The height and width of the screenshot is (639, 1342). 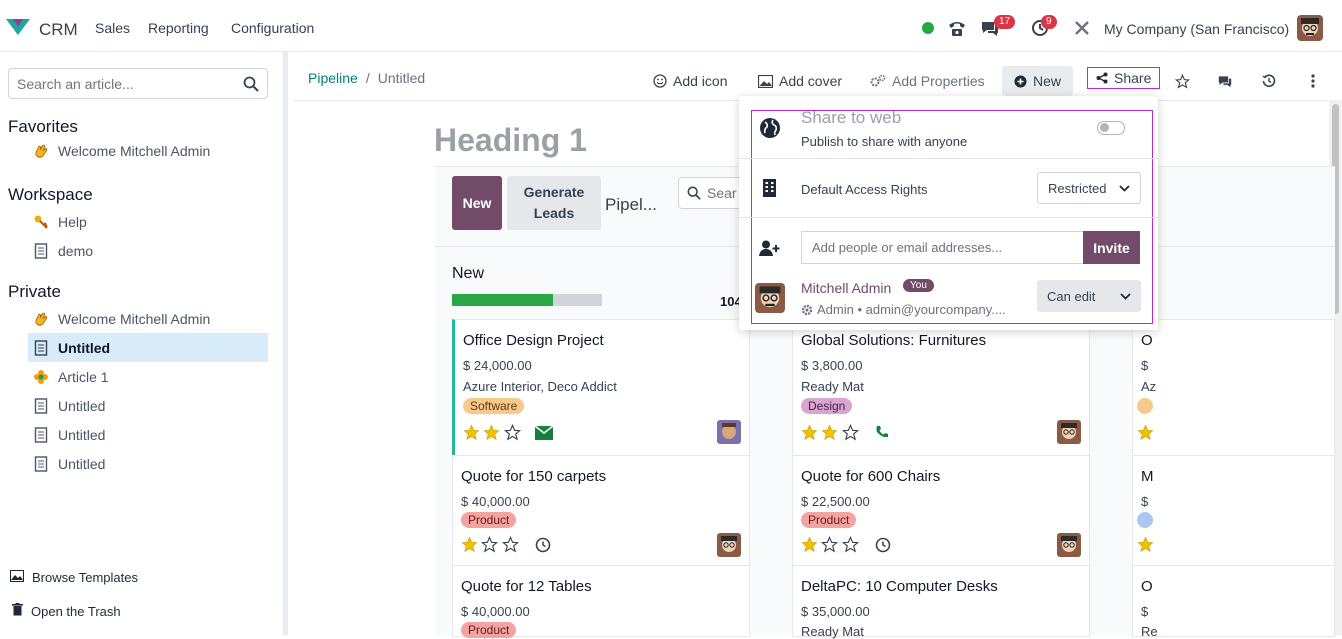 I want to click on share-icon, so click(x=1102, y=78).